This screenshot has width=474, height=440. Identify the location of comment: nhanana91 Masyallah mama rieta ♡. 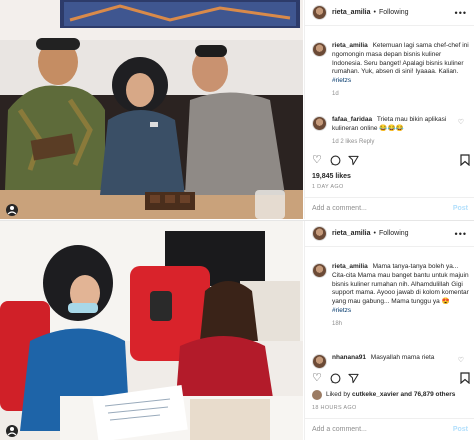
(391, 361).